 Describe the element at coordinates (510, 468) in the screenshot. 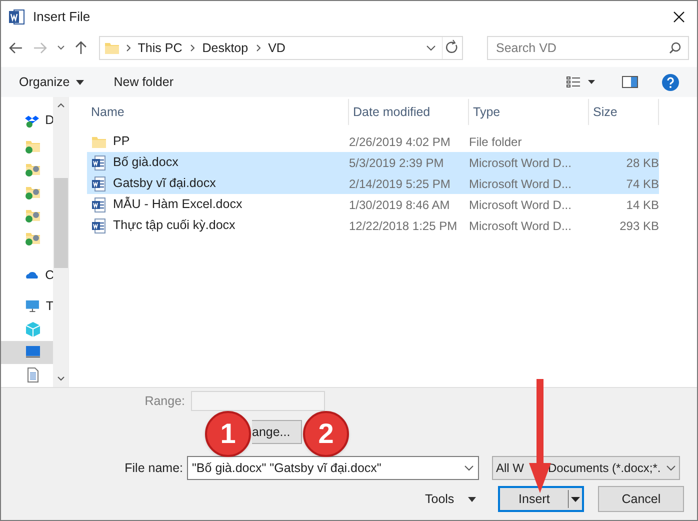

I see `file-type-text: All W` at that location.